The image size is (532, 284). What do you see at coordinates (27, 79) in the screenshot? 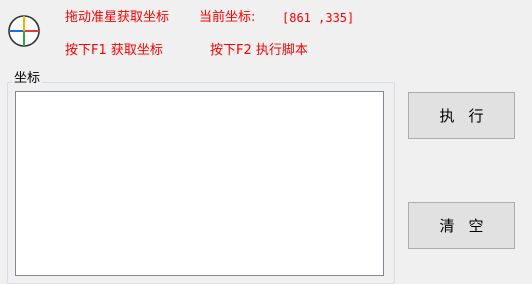
I see `coords-group-label: 坐标` at bounding box center [27, 79].